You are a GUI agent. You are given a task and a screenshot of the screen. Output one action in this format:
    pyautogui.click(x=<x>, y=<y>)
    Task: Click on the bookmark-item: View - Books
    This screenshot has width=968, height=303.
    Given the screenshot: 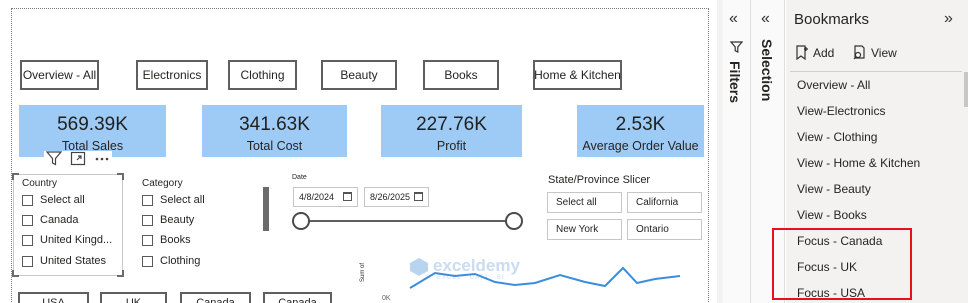 What is the action you would take?
    pyautogui.click(x=832, y=215)
    